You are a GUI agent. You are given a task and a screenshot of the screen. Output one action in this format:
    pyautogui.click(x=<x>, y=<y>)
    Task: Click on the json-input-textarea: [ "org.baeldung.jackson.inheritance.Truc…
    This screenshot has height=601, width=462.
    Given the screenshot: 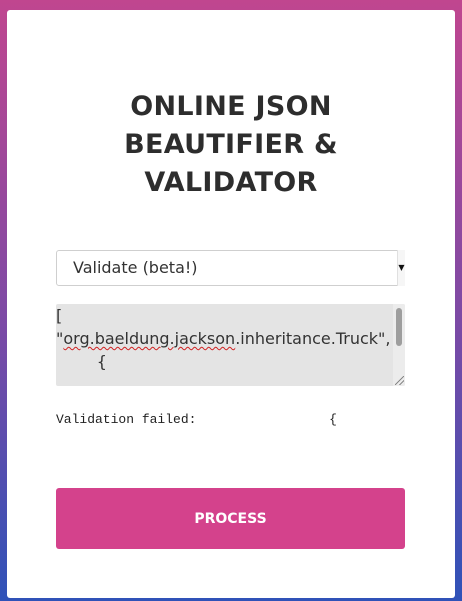 What is the action you would take?
    pyautogui.click(x=230, y=345)
    